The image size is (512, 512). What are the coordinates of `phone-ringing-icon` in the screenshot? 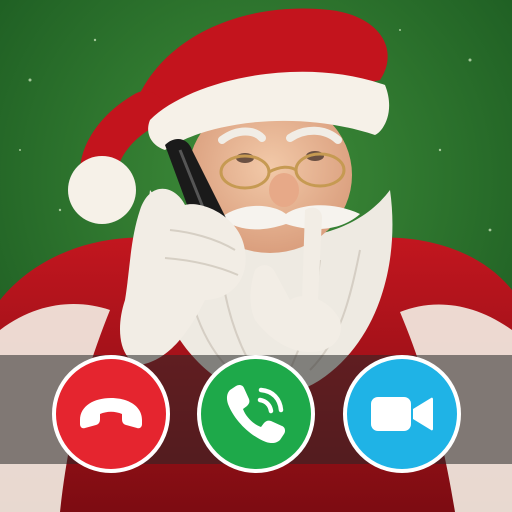 It's located at (256, 414).